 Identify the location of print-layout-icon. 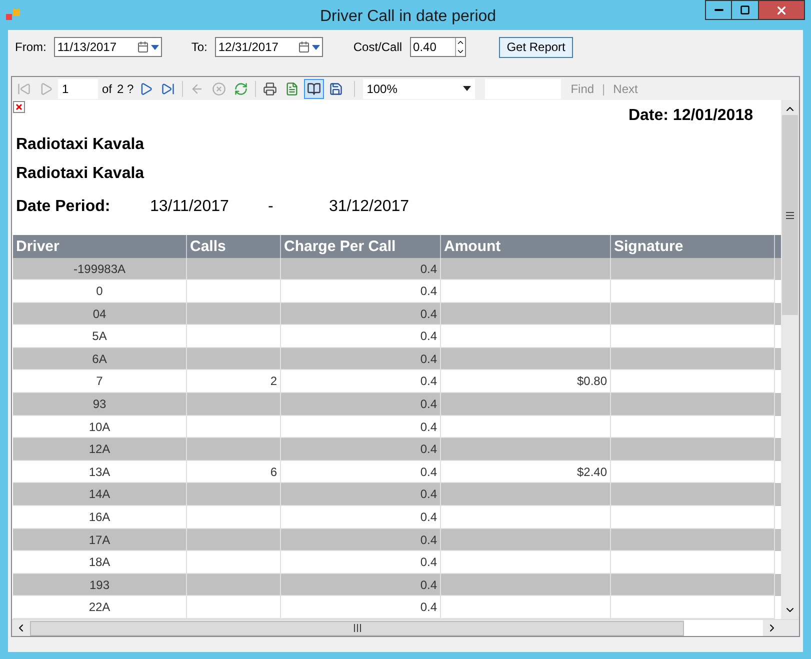
(314, 88).